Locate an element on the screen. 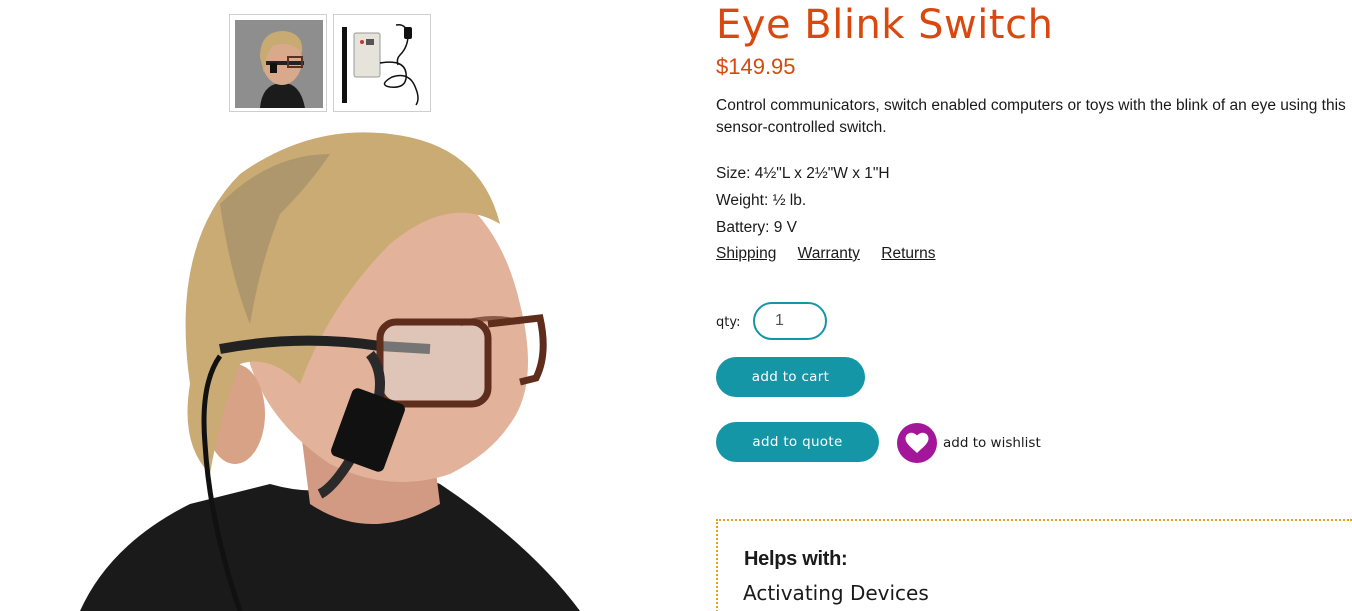  product-title: Eye Blink Switch is located at coordinates (885, 25).